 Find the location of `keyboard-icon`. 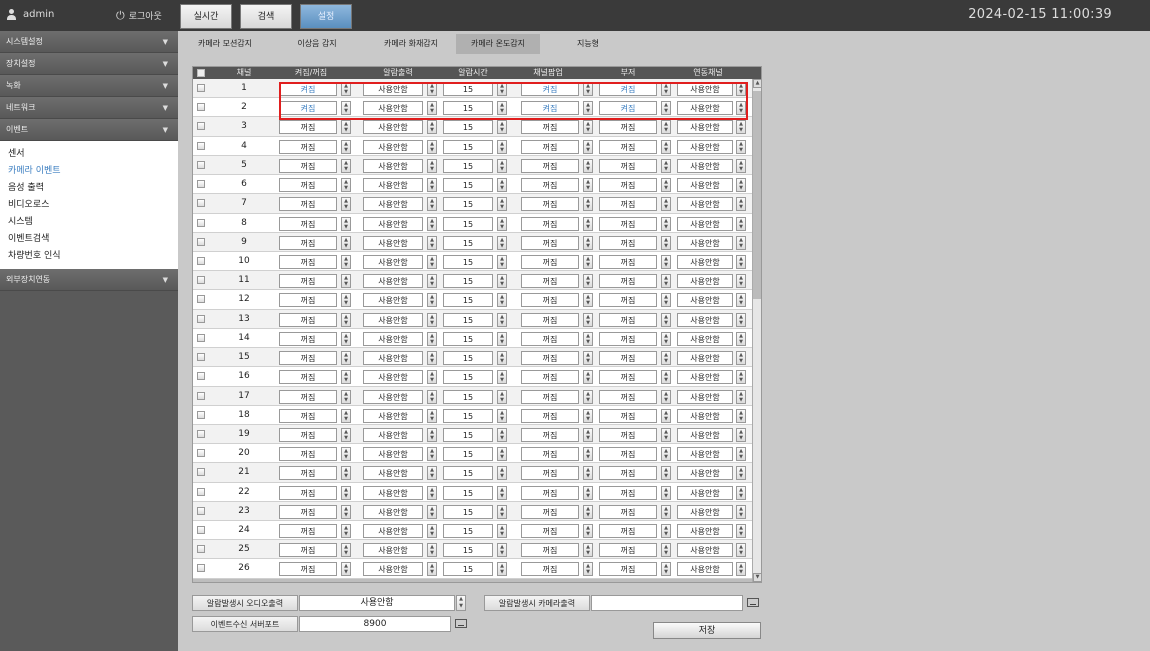

keyboard-icon is located at coordinates (461, 623).